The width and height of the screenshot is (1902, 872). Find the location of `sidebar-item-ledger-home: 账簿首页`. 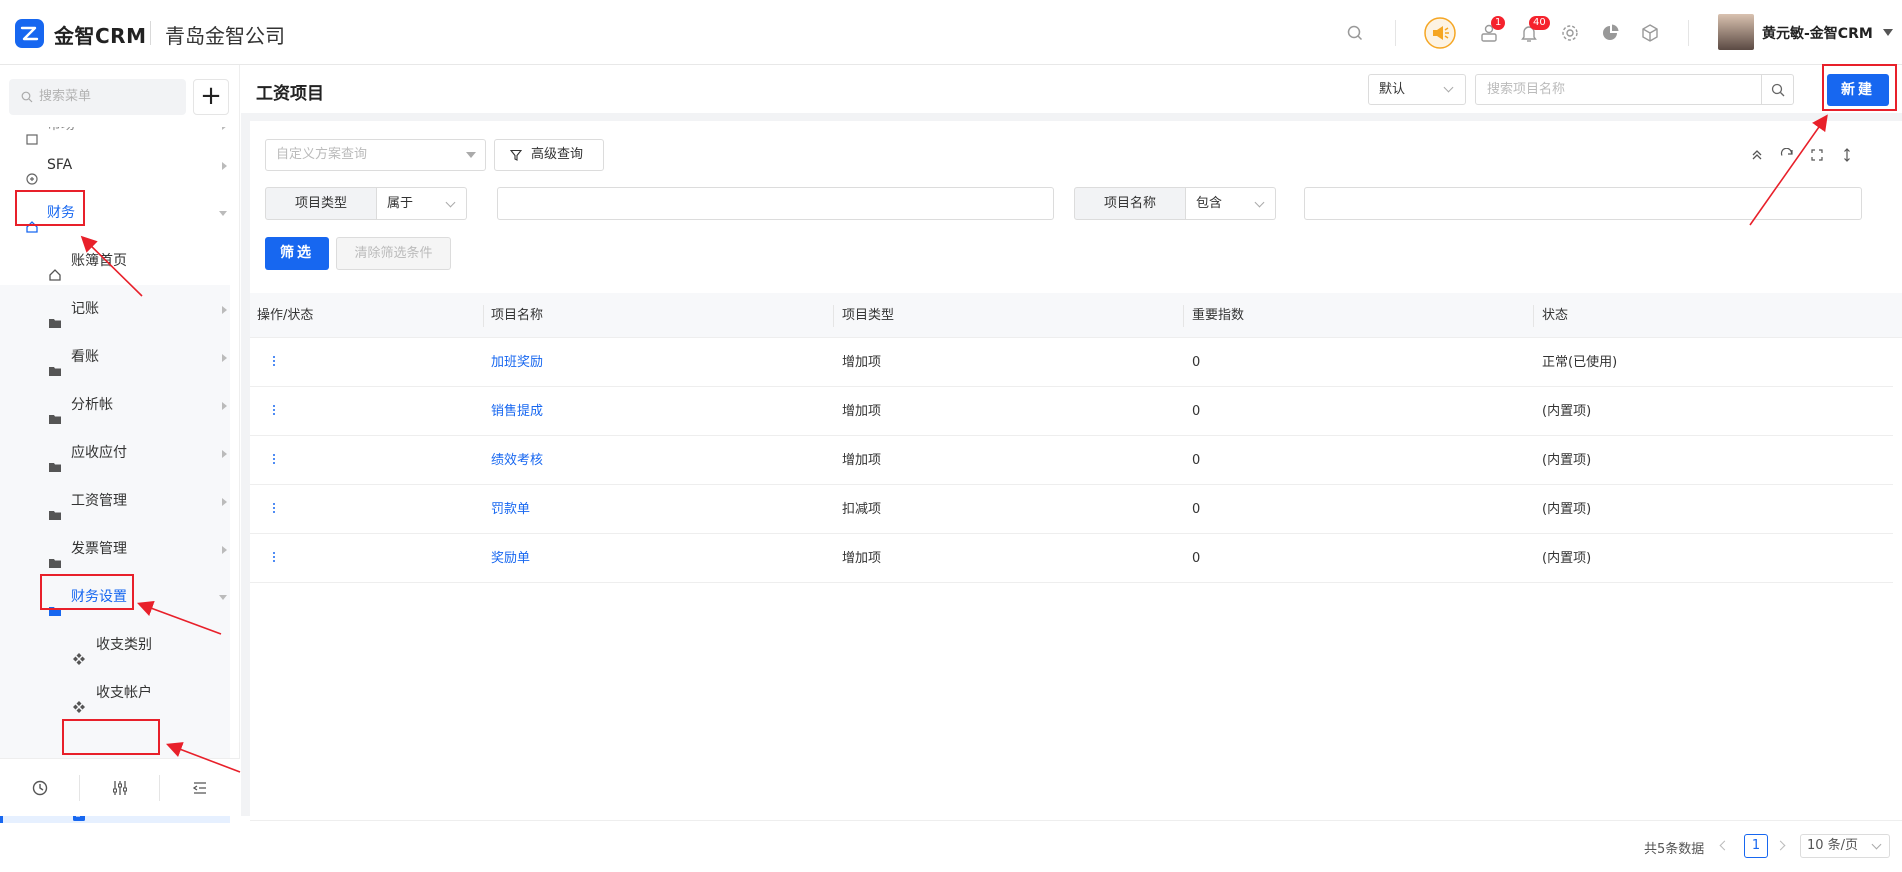

sidebar-item-ledger-home: 账簿首页 is located at coordinates (115, 261).